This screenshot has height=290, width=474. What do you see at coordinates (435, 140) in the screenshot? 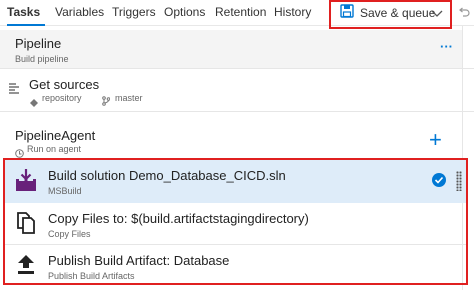
I see `plus-icon: +` at bounding box center [435, 140].